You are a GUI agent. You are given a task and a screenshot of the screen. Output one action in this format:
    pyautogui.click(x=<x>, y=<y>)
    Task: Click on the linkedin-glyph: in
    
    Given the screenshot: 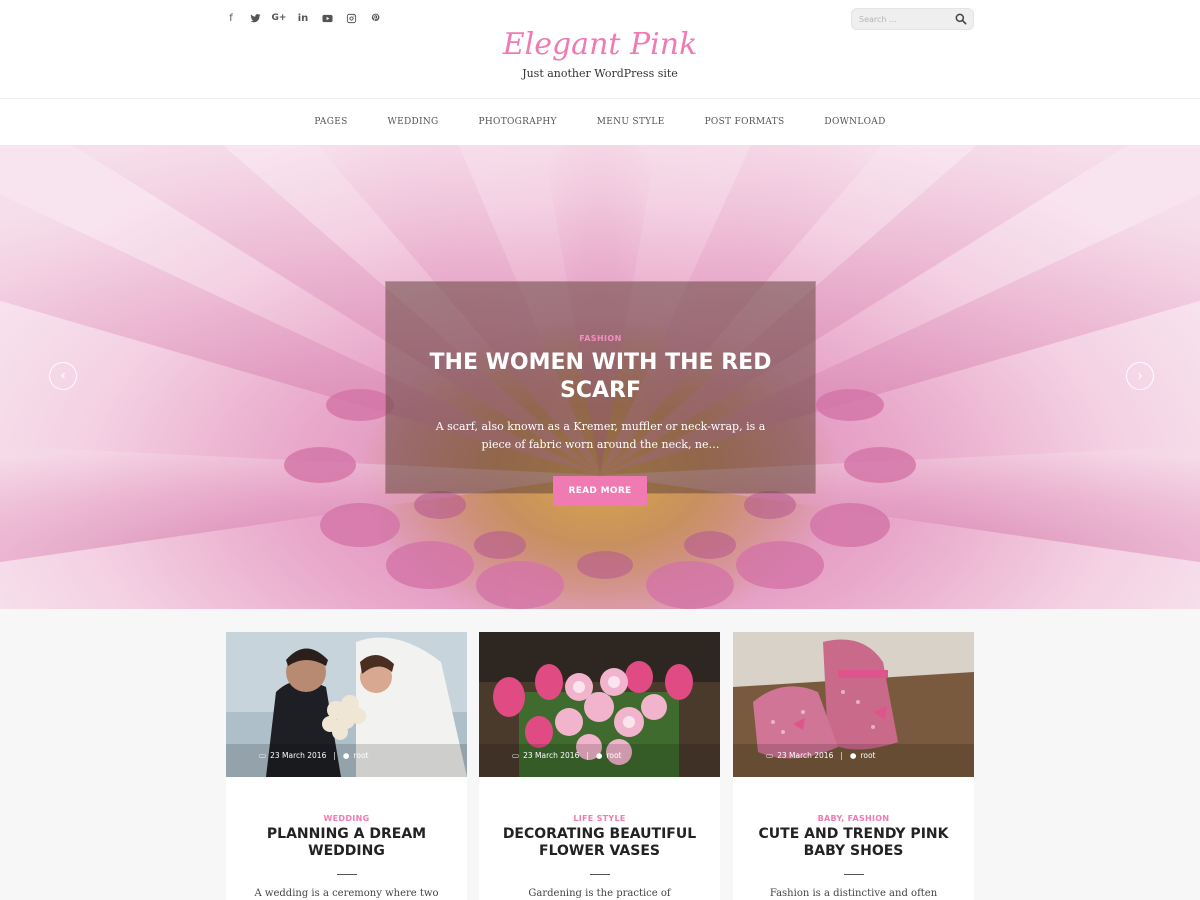 What is the action you would take?
    pyautogui.click(x=303, y=18)
    